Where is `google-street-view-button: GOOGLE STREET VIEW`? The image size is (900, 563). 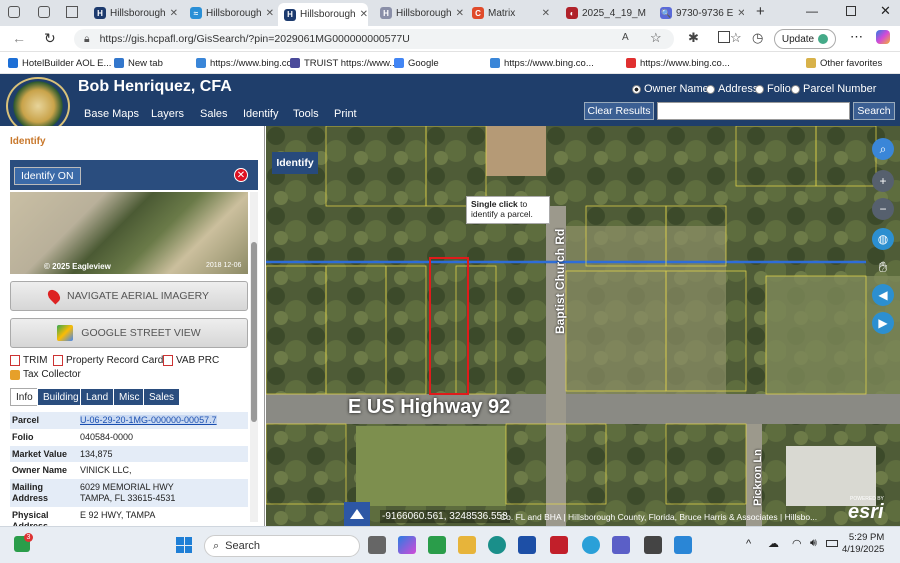 google-street-view-button: GOOGLE STREET VIEW is located at coordinates (129, 333).